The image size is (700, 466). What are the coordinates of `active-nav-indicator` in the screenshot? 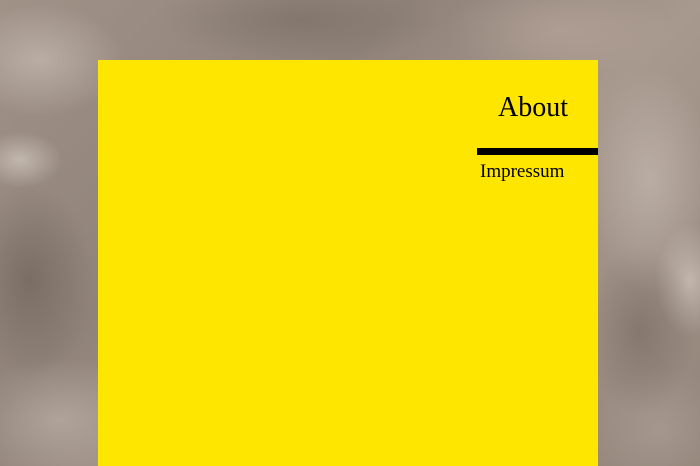 It's located at (537, 151).